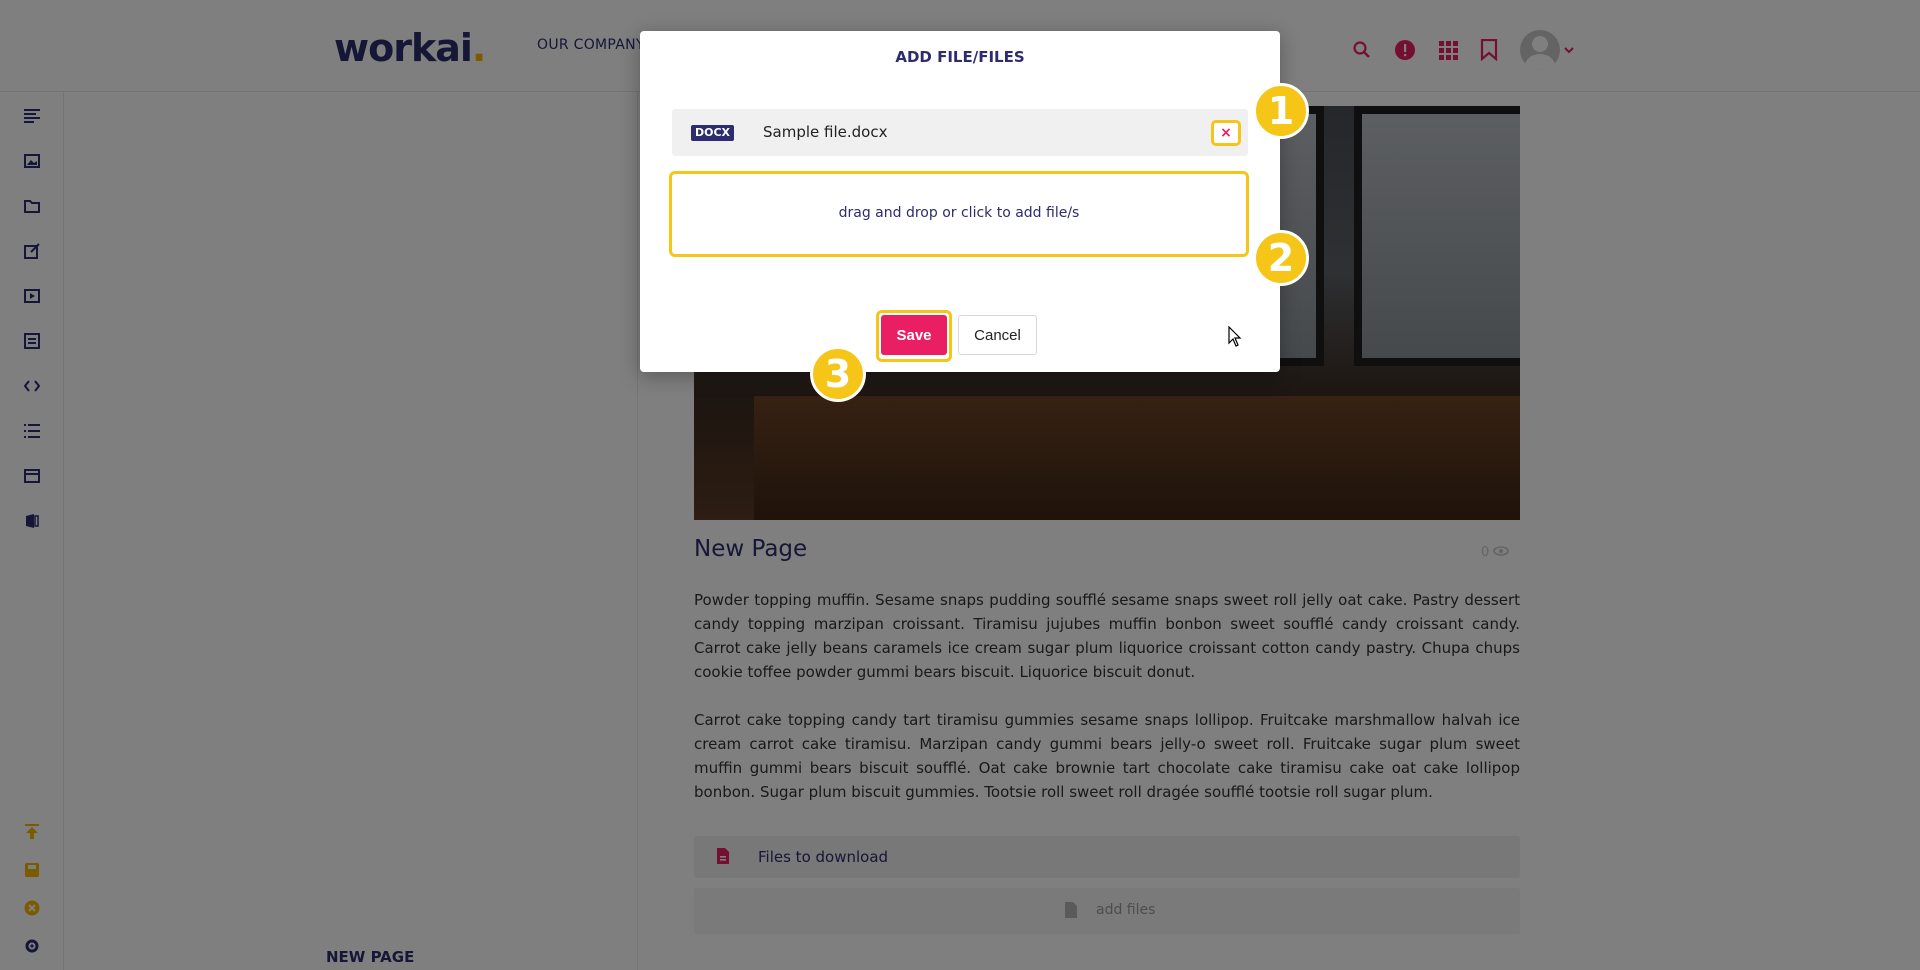  I want to click on mouse-cursor-icon, so click(1235, 336).